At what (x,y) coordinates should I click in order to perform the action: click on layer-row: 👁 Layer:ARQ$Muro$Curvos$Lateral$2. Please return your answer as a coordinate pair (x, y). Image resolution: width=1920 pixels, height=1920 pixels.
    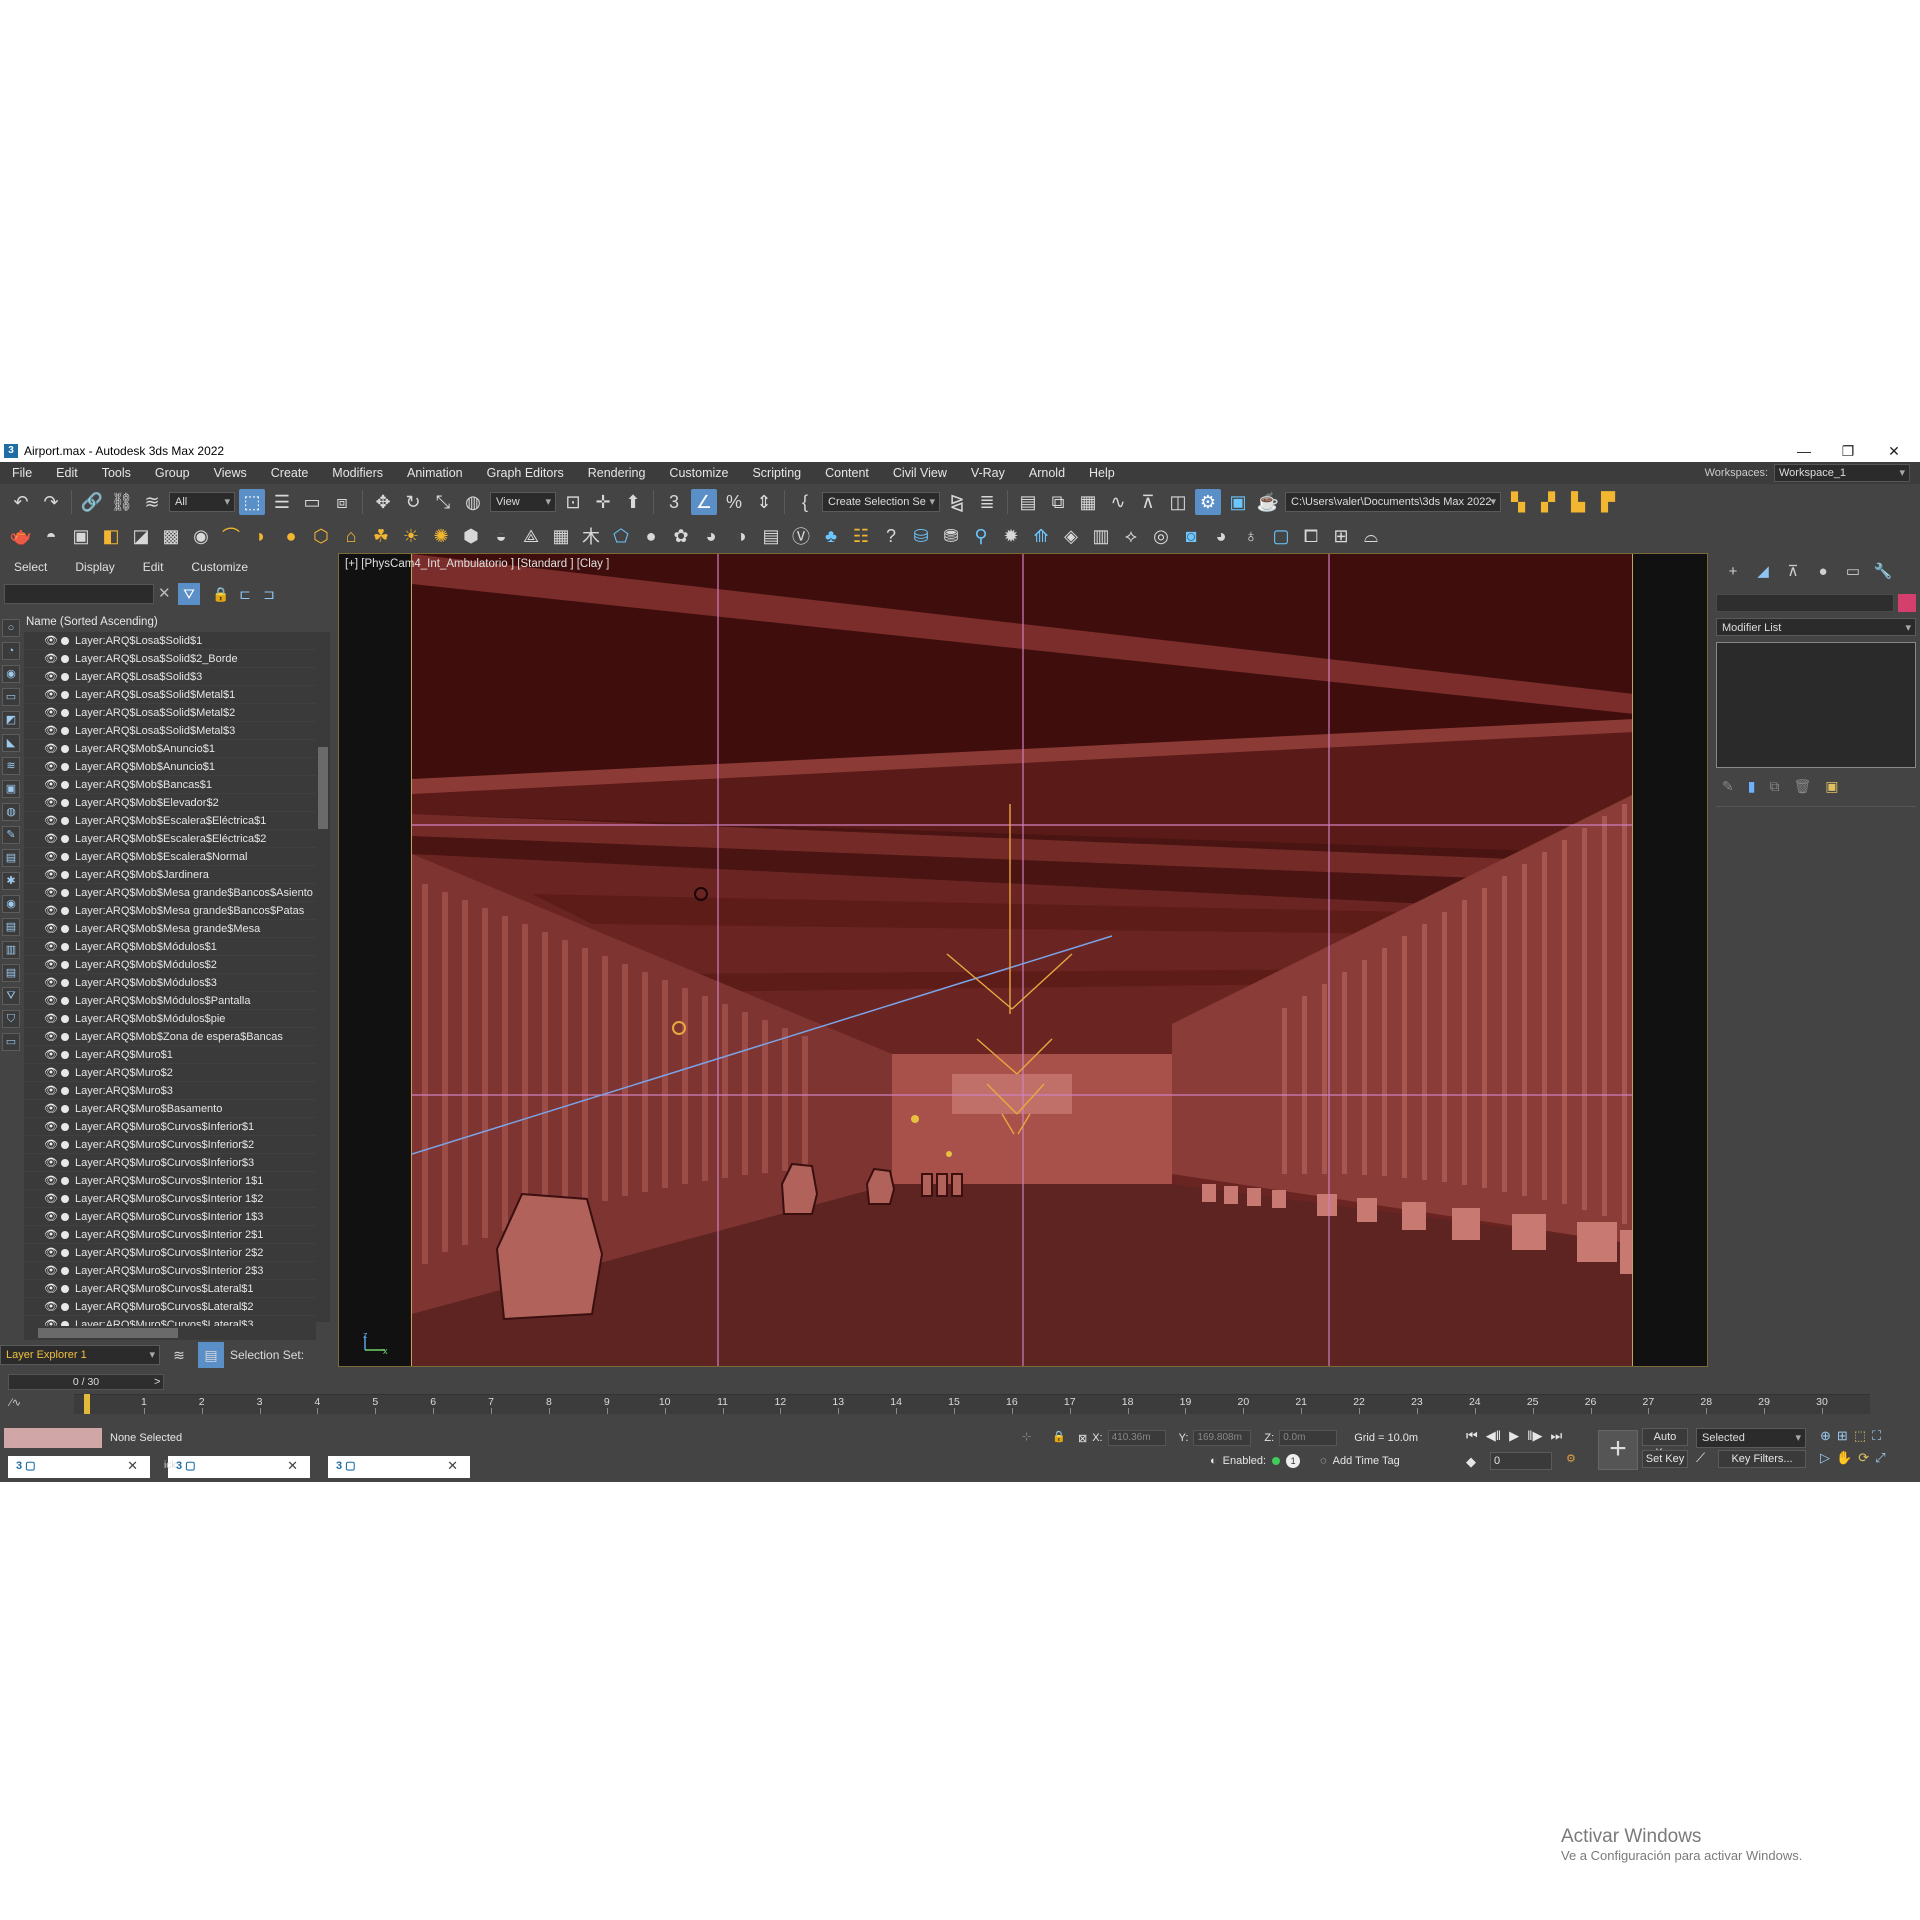
    Looking at the image, I should click on (170, 1307).